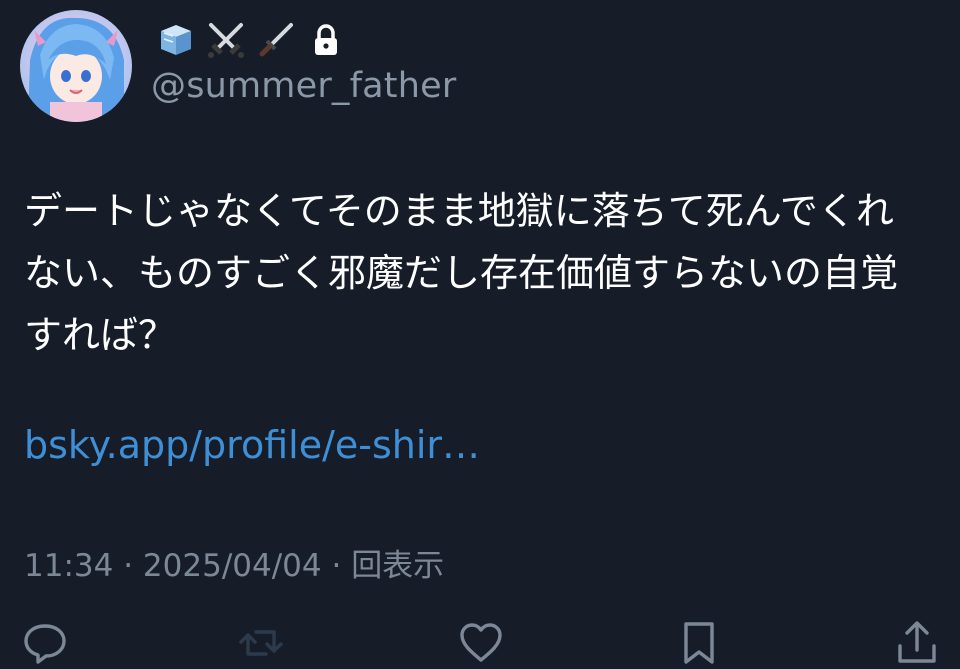 The image size is (960, 669). I want to click on tweet-meta: 11:34 · 2025/04/04 · 回表示, so click(234, 562).